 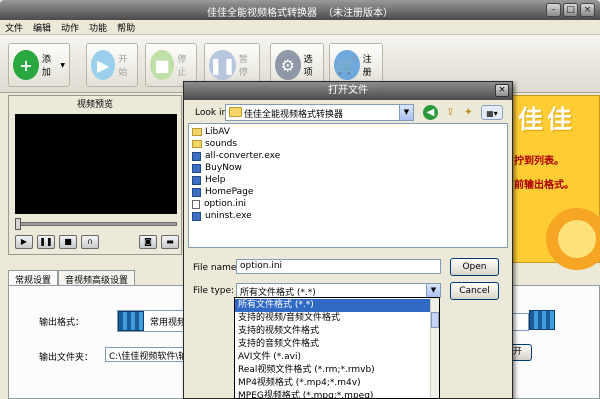 I want to click on menu-bar: 文件 编辑 动作 功能 帮助, so click(x=300, y=27).